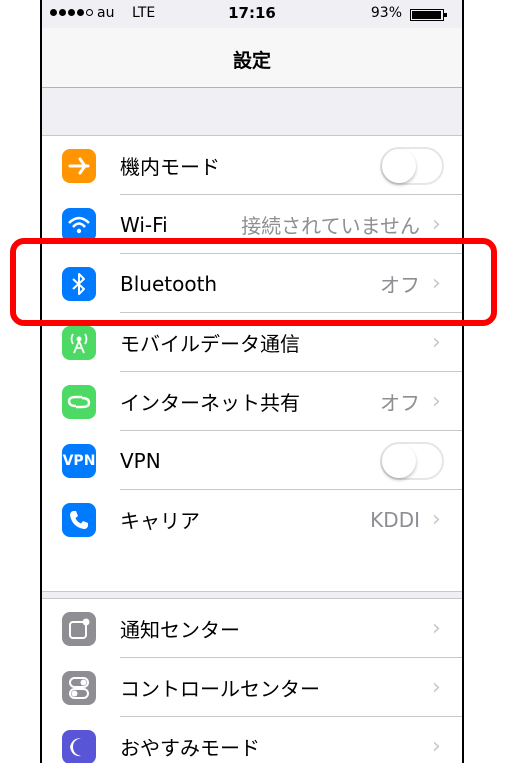 The image size is (506, 763). Describe the element at coordinates (79, 224) in the screenshot. I see `wifi-icon` at that location.